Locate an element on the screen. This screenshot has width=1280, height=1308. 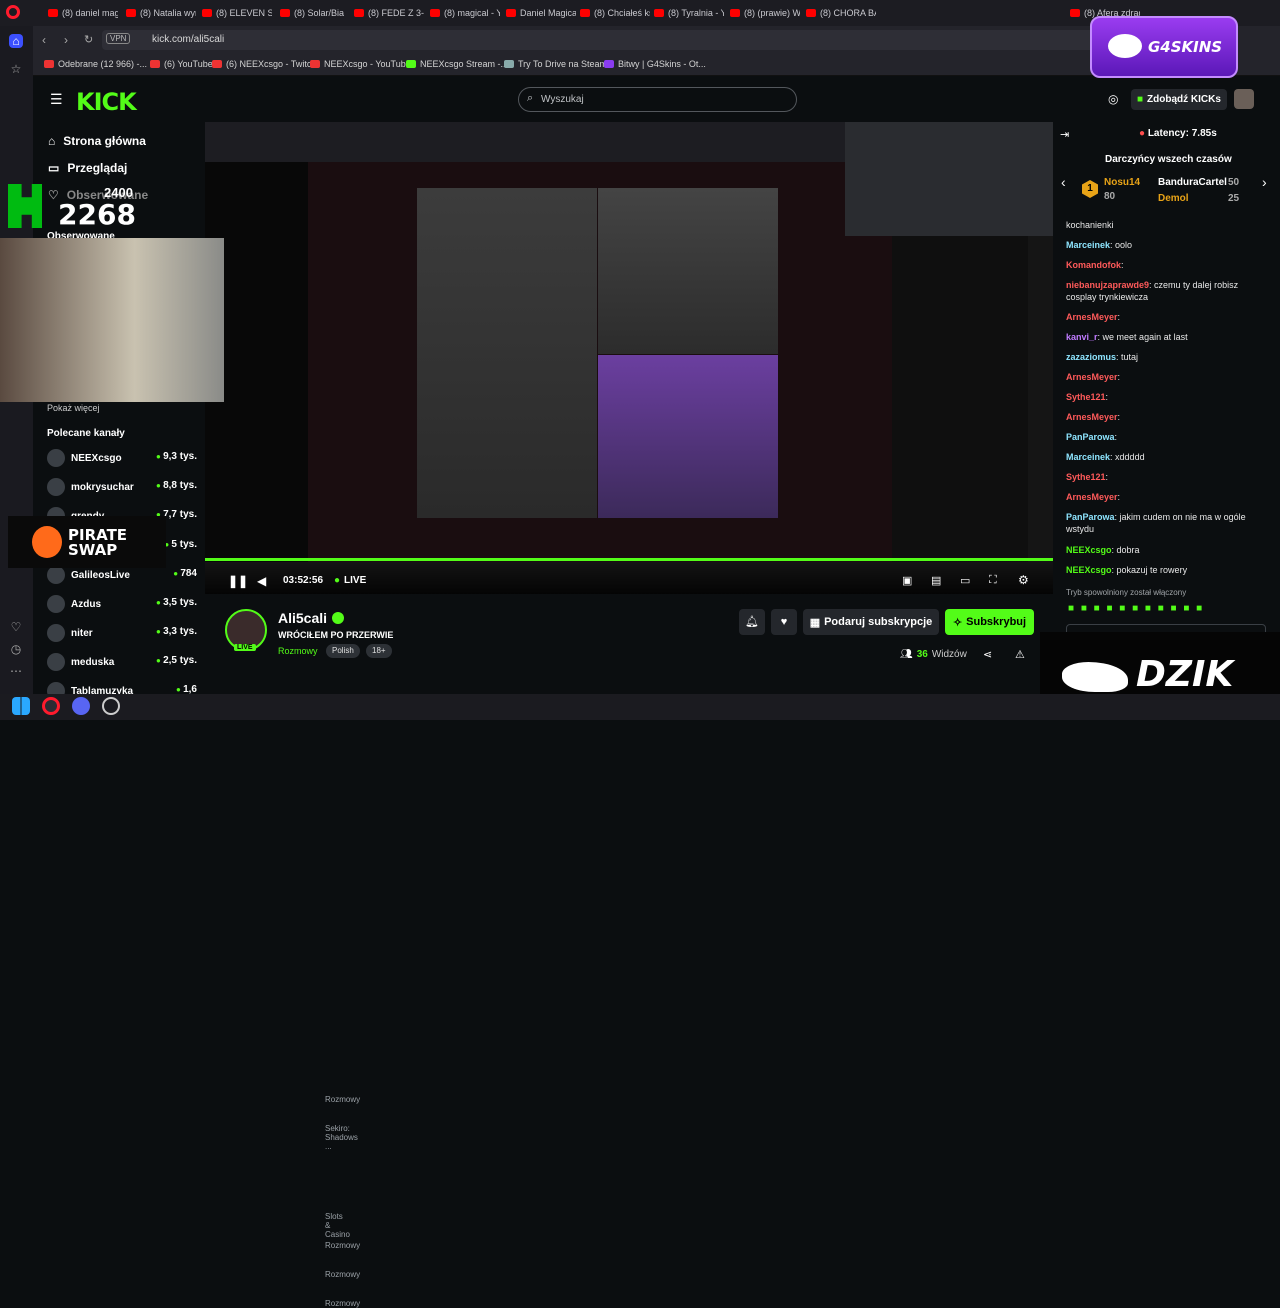
tag-18plus: 18+ is located at coordinates (379, 651).